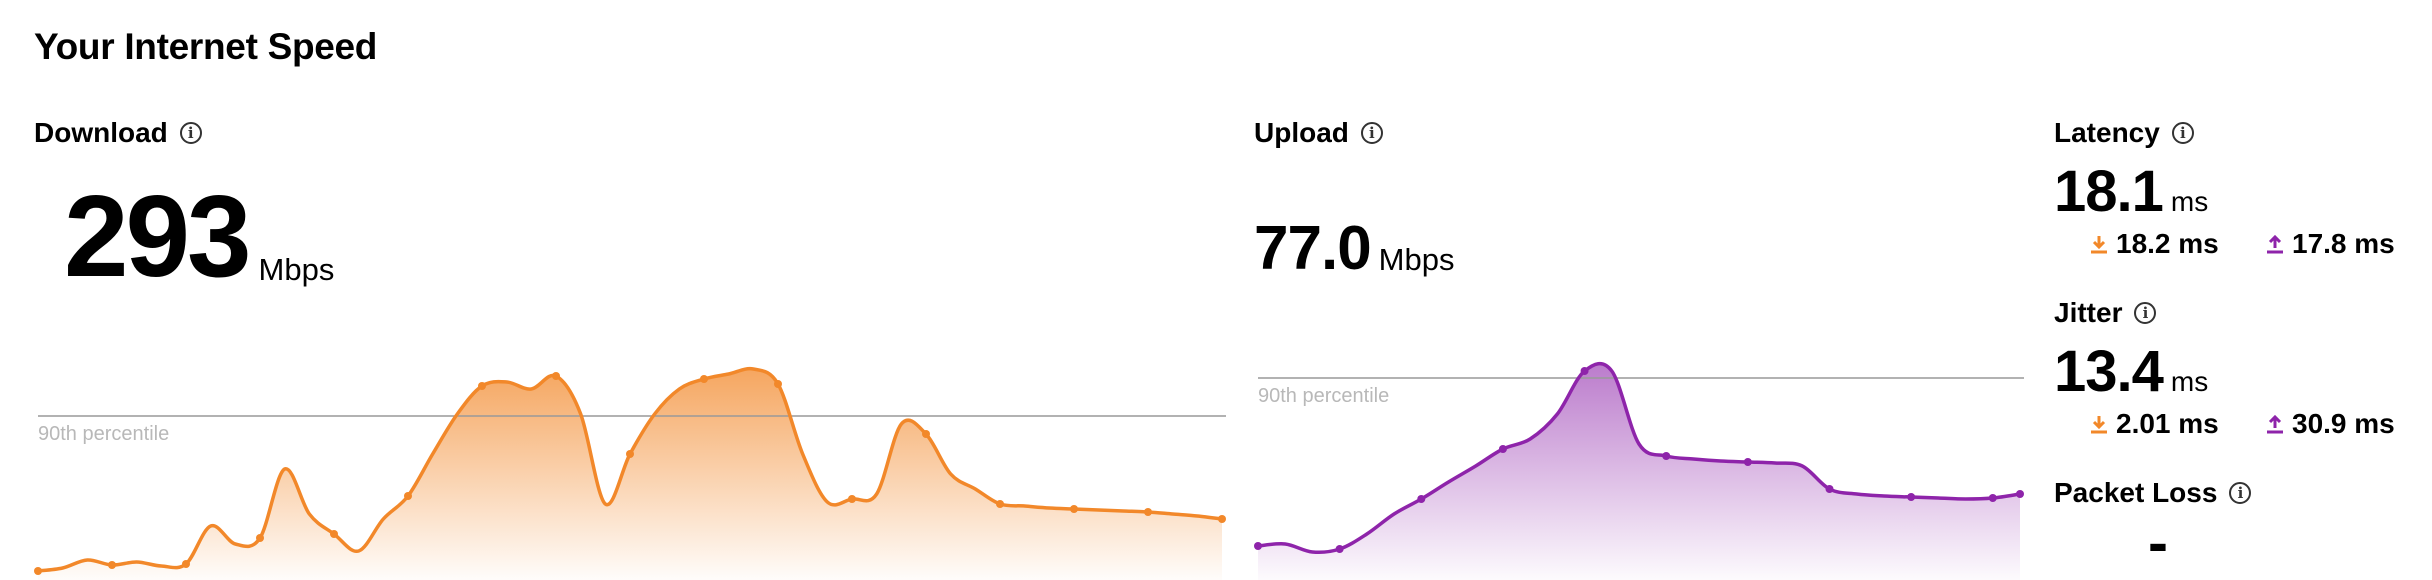 The width and height of the screenshot is (2432, 580). Describe the element at coordinates (2109, 371) in the screenshot. I see `jitter-value: 13.4` at that location.